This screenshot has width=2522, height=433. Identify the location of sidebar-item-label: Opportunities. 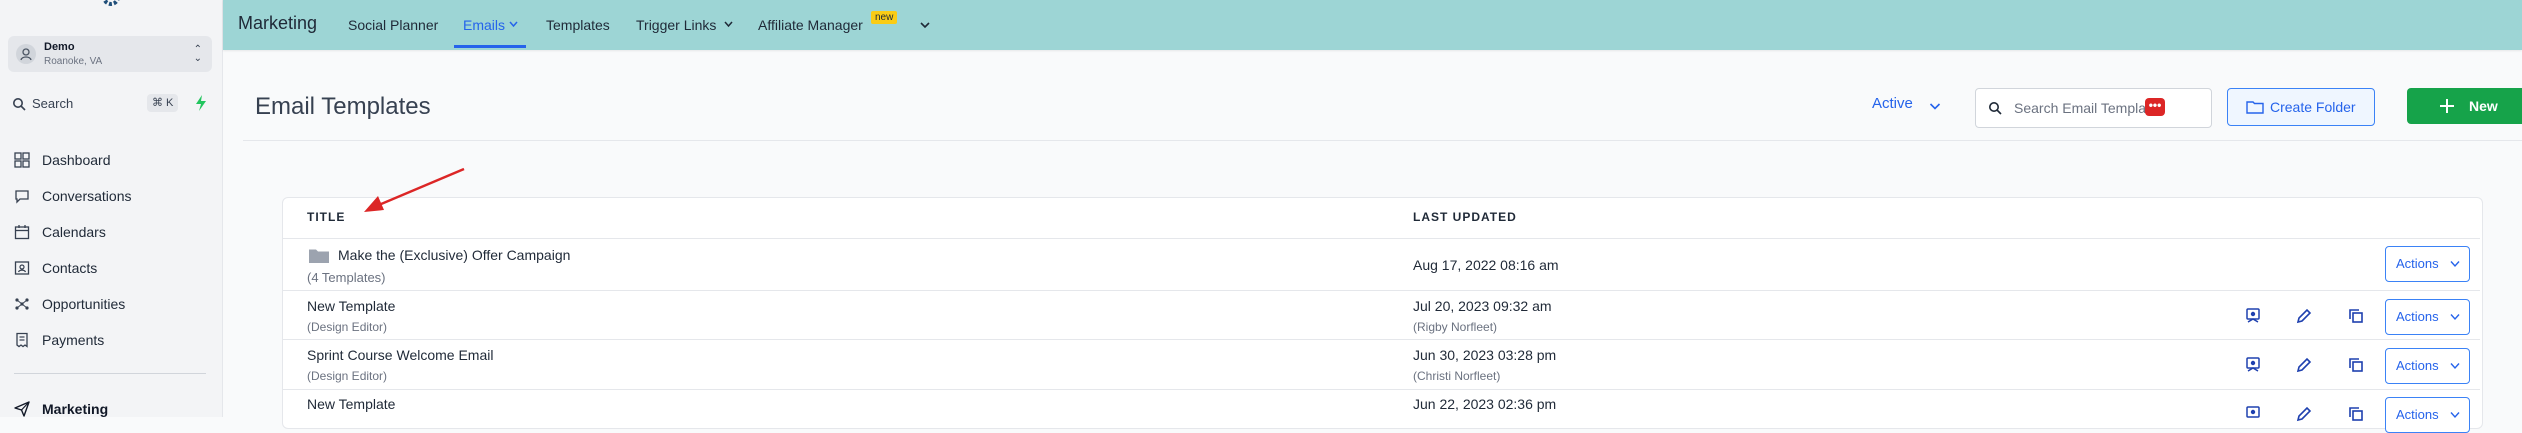
(84, 304).